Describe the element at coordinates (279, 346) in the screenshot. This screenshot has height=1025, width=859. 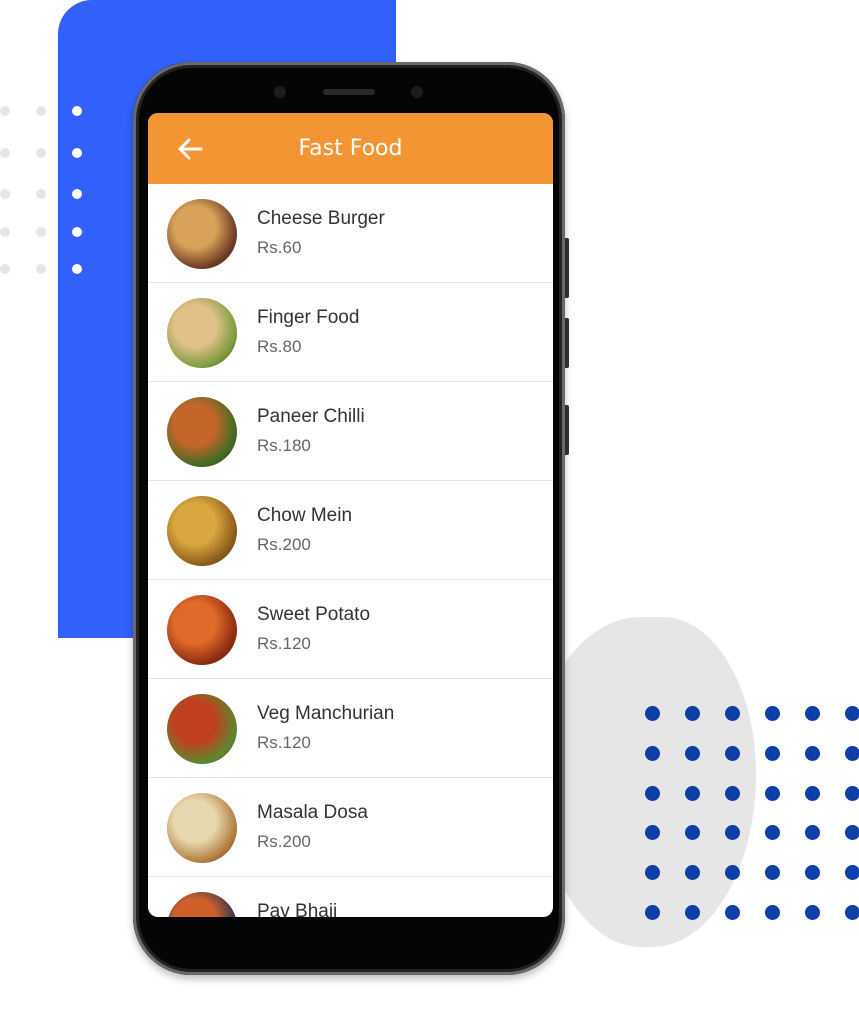
I see `food-price: Rs.80` at that location.